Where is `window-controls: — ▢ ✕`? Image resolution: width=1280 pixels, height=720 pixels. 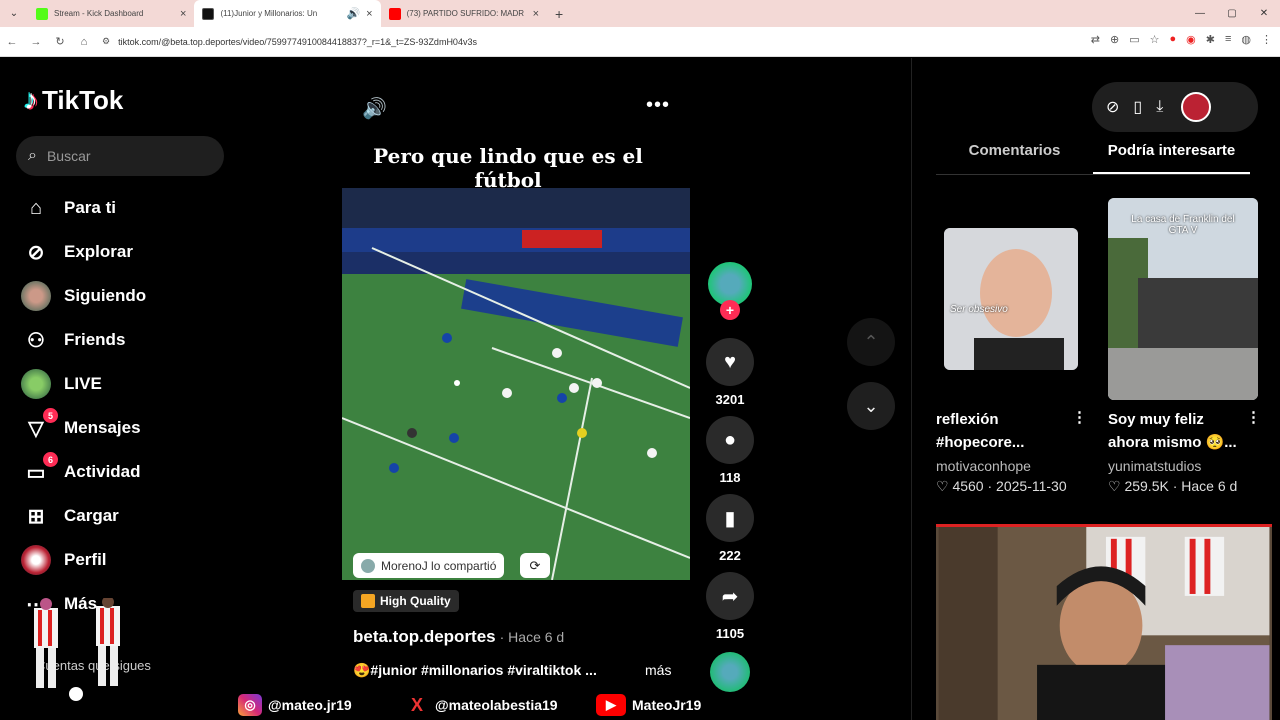 window-controls: — ▢ ✕ is located at coordinates (1232, 13).